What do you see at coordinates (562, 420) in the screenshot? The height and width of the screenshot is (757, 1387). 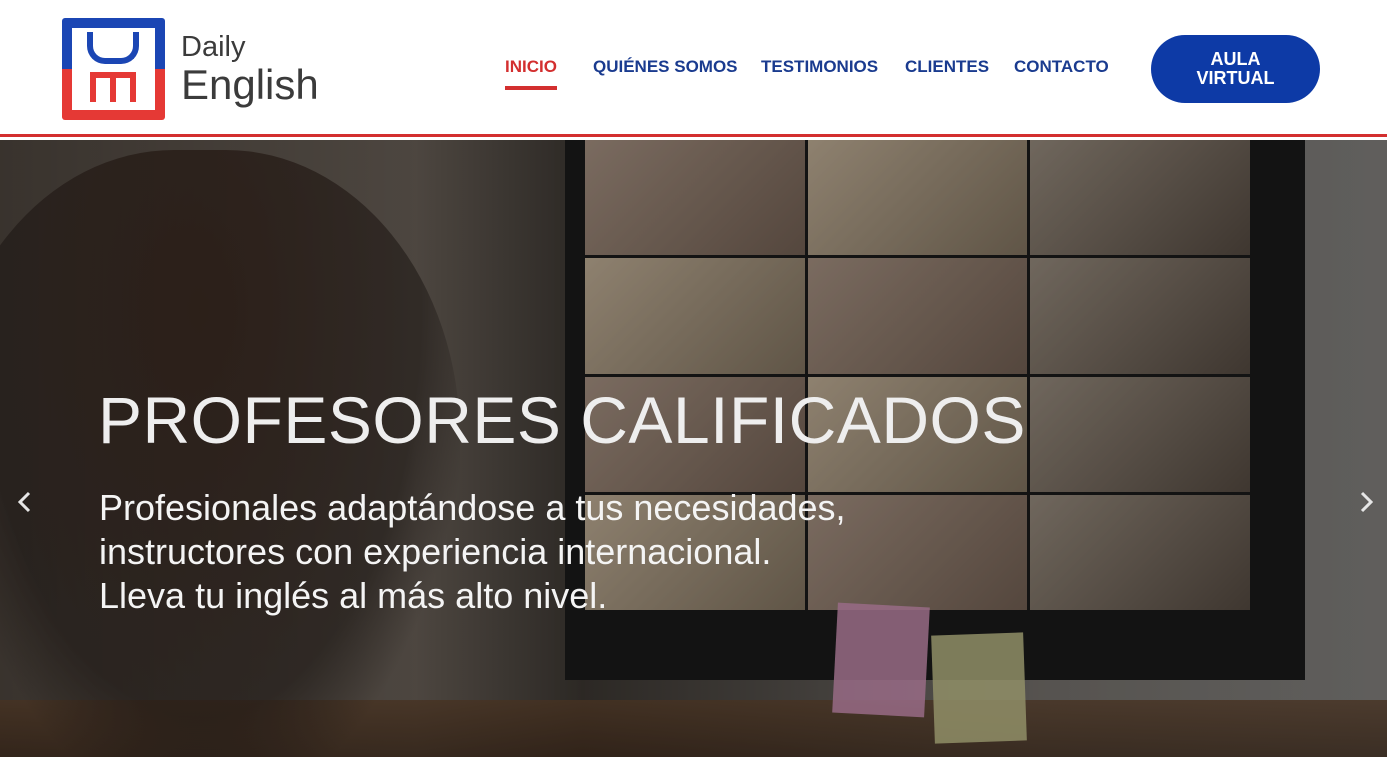 I see `hero-title: PROFESORES CALIFICADOS` at bounding box center [562, 420].